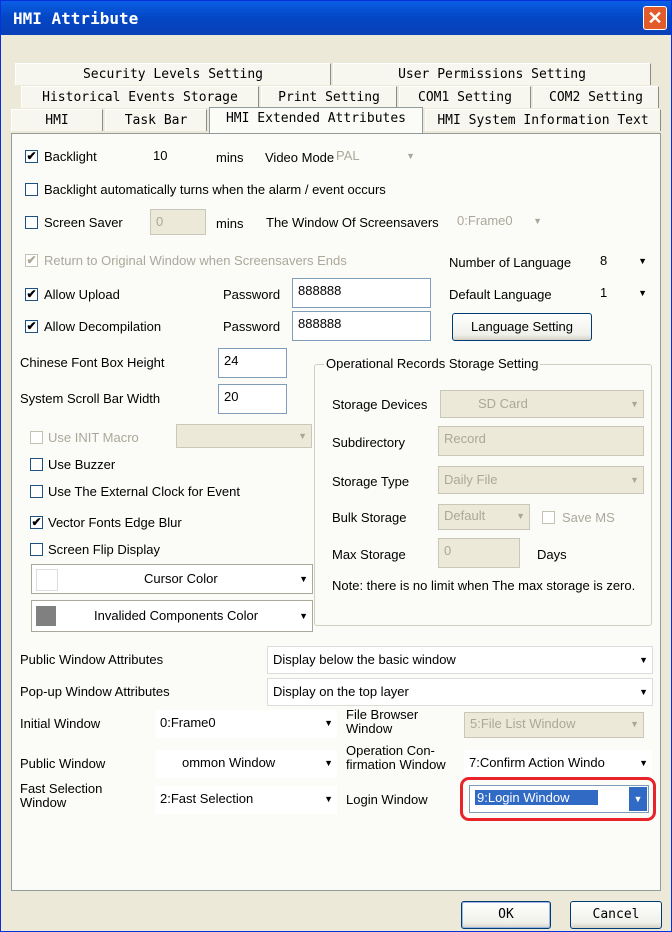 The image size is (672, 932). What do you see at coordinates (336, 18) in the screenshot?
I see `title-bar: HMI Attribute ✕` at bounding box center [336, 18].